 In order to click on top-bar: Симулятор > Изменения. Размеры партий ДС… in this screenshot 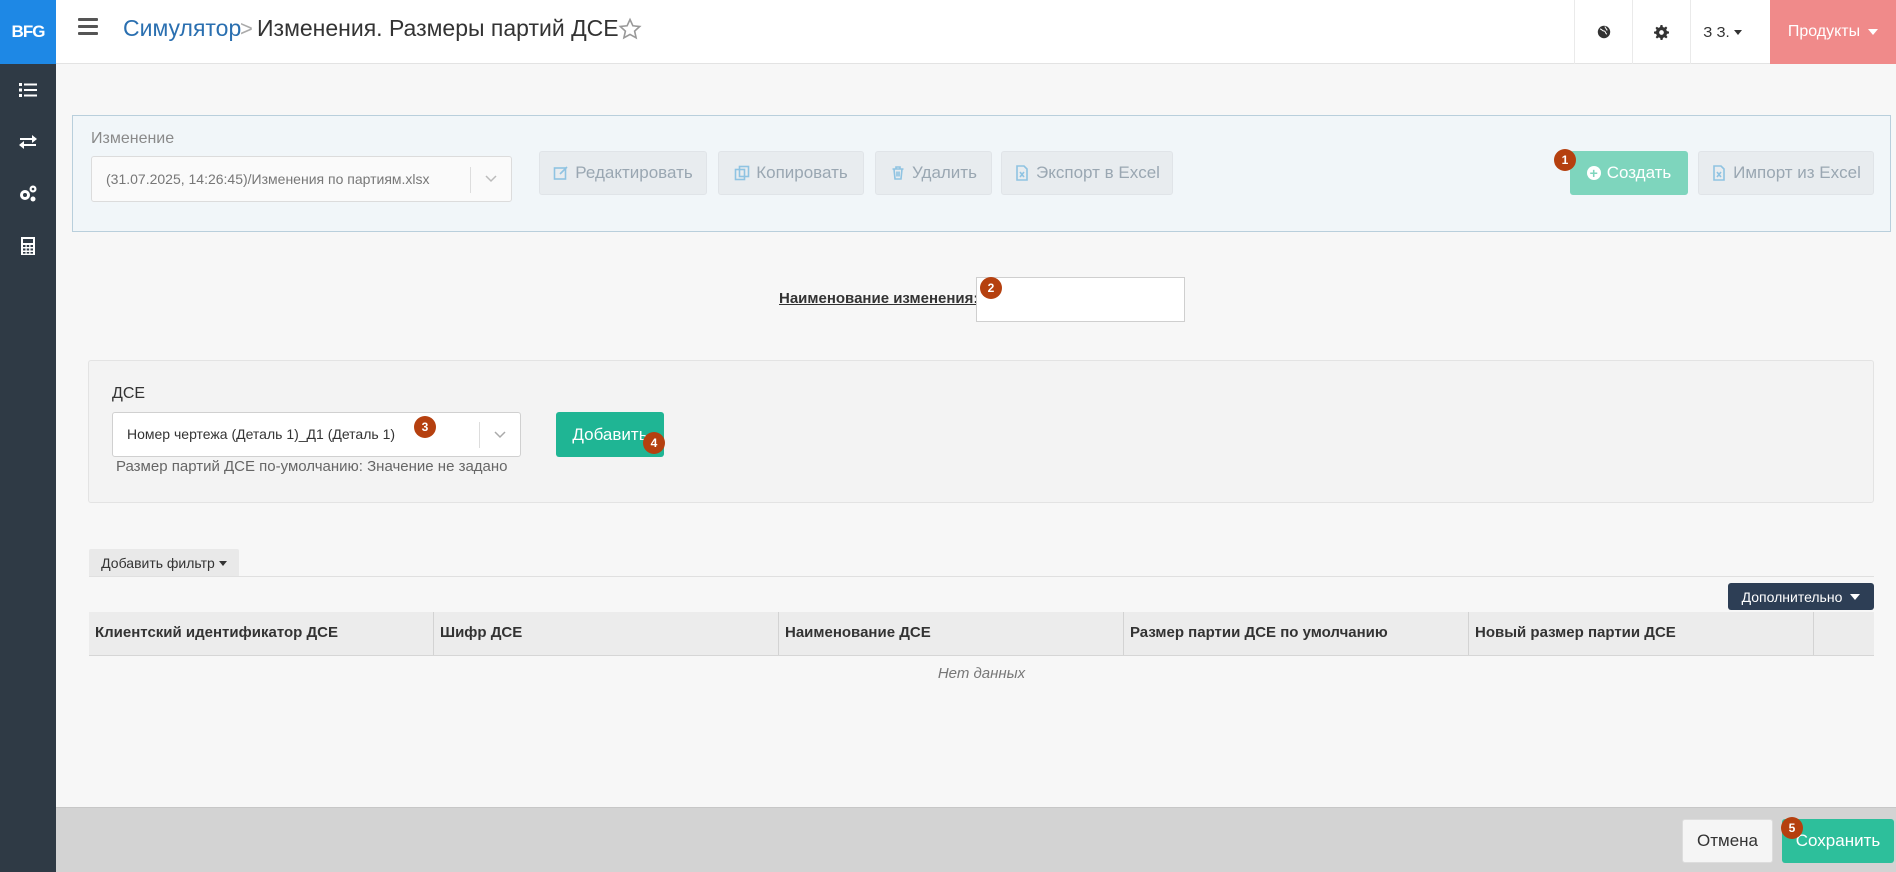, I will do `click(976, 32)`.